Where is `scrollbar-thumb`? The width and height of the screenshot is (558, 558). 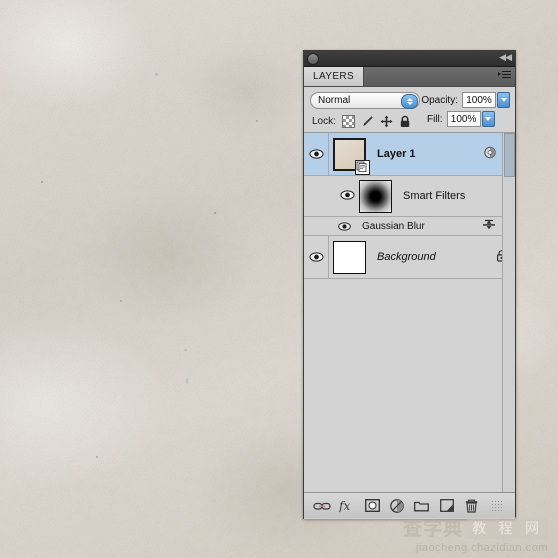 scrollbar-thumb is located at coordinates (509, 155).